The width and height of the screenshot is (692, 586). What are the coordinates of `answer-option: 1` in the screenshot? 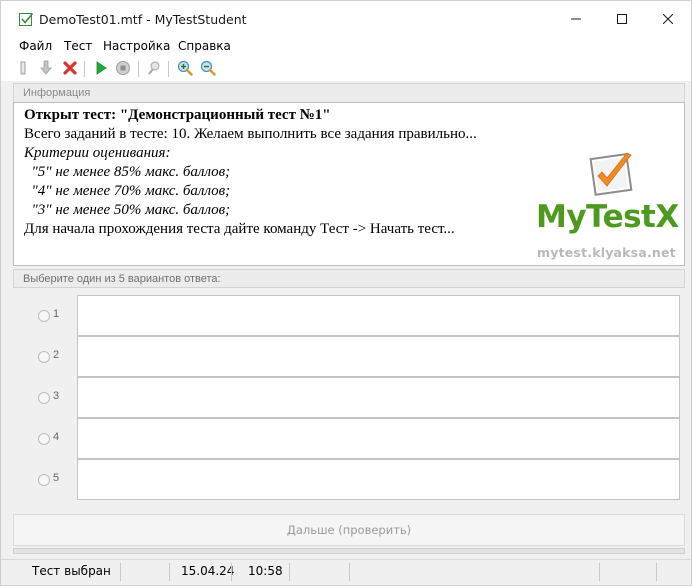 It's located at (349, 315).